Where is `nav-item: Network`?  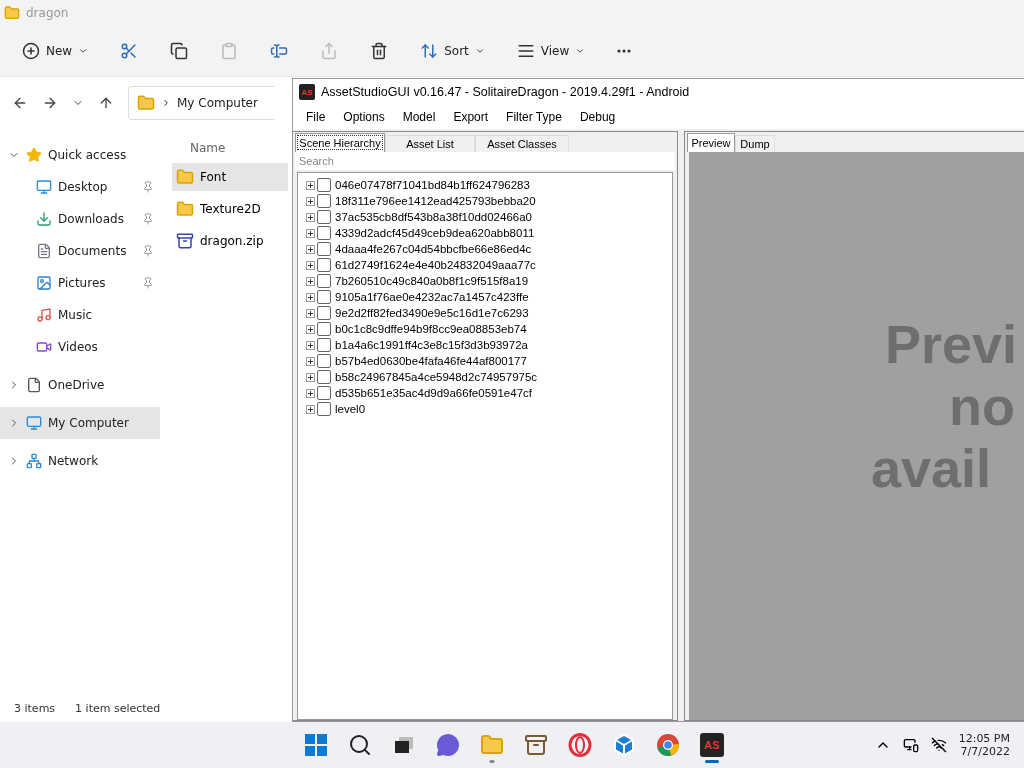
nav-item: Network is located at coordinates (80, 461).